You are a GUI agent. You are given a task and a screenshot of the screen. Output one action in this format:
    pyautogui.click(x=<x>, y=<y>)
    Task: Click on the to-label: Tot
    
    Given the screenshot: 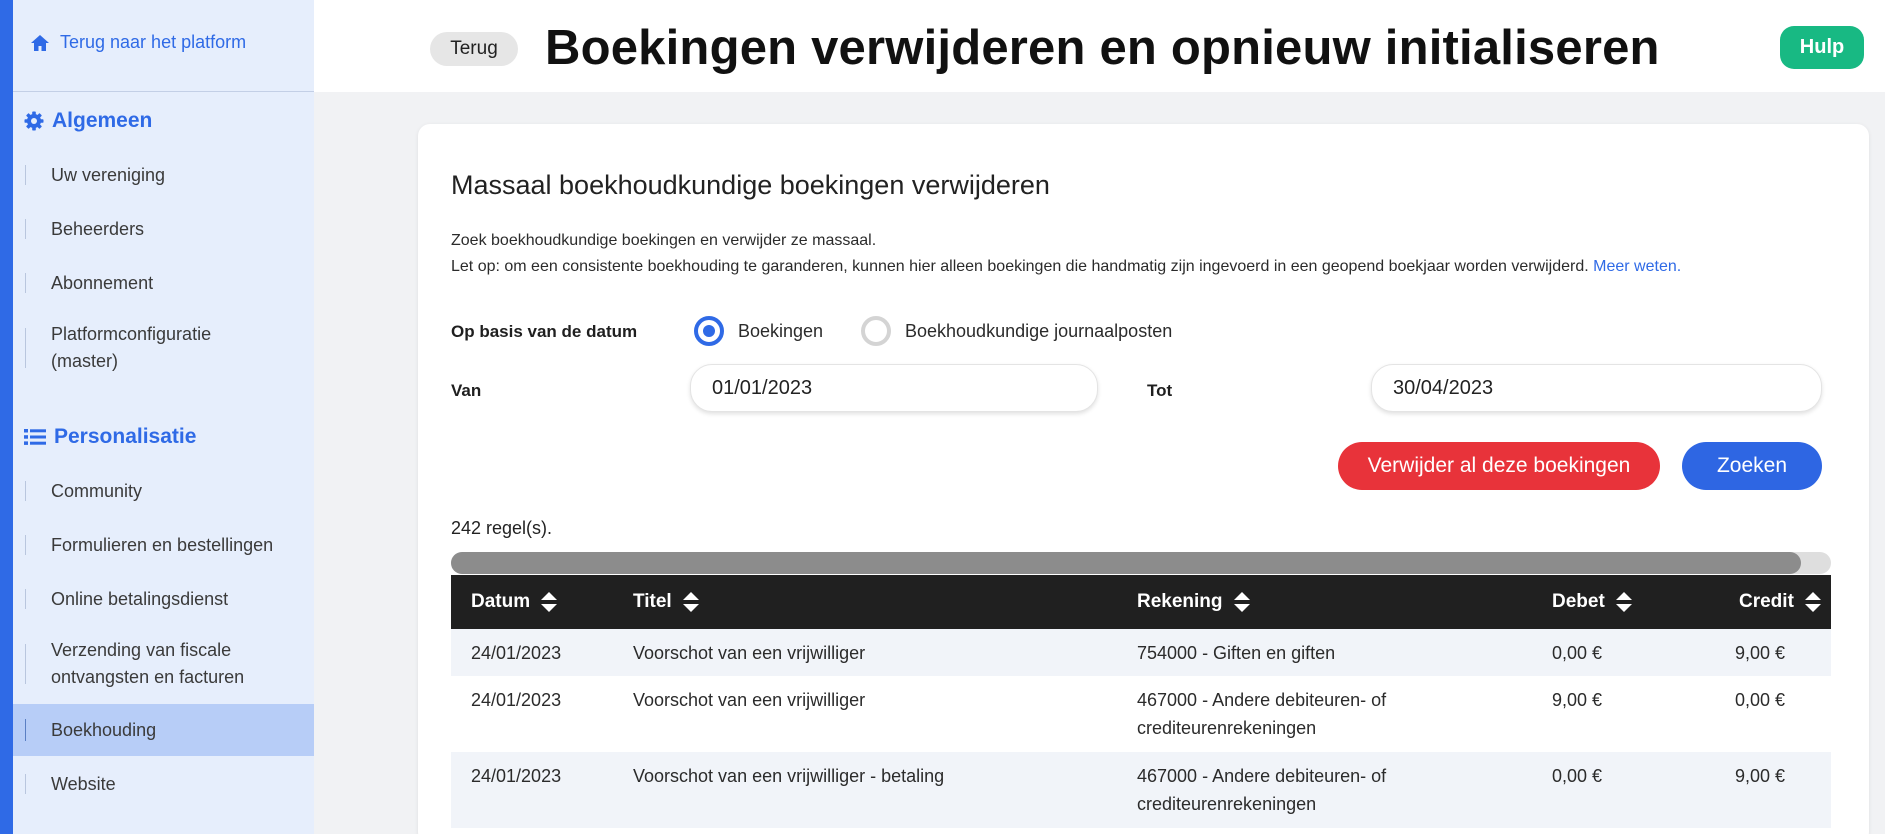 What is the action you would take?
    pyautogui.click(x=1160, y=390)
    